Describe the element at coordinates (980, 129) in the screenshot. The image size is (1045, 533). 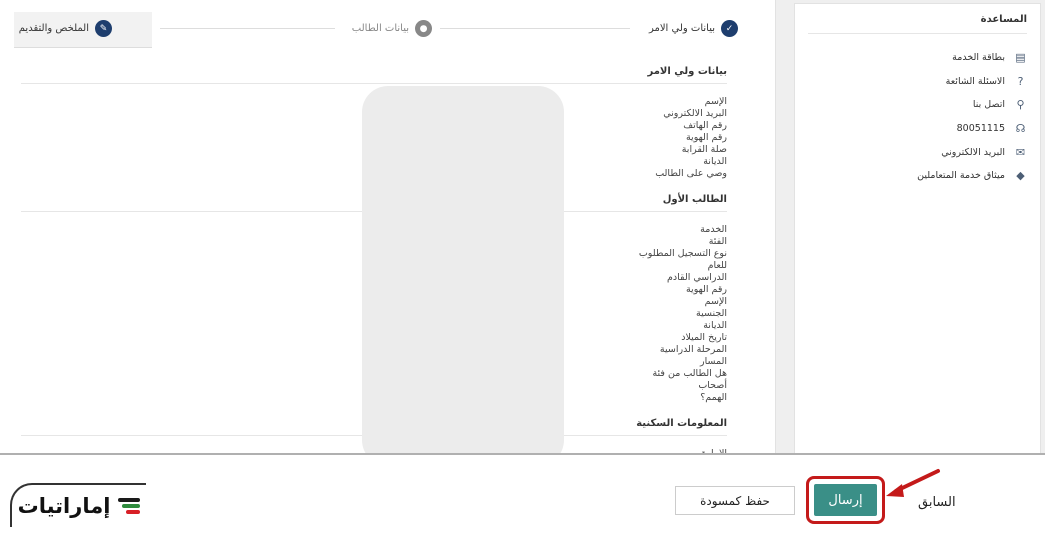
I see `sidebar-item-label: 80051115` at that location.